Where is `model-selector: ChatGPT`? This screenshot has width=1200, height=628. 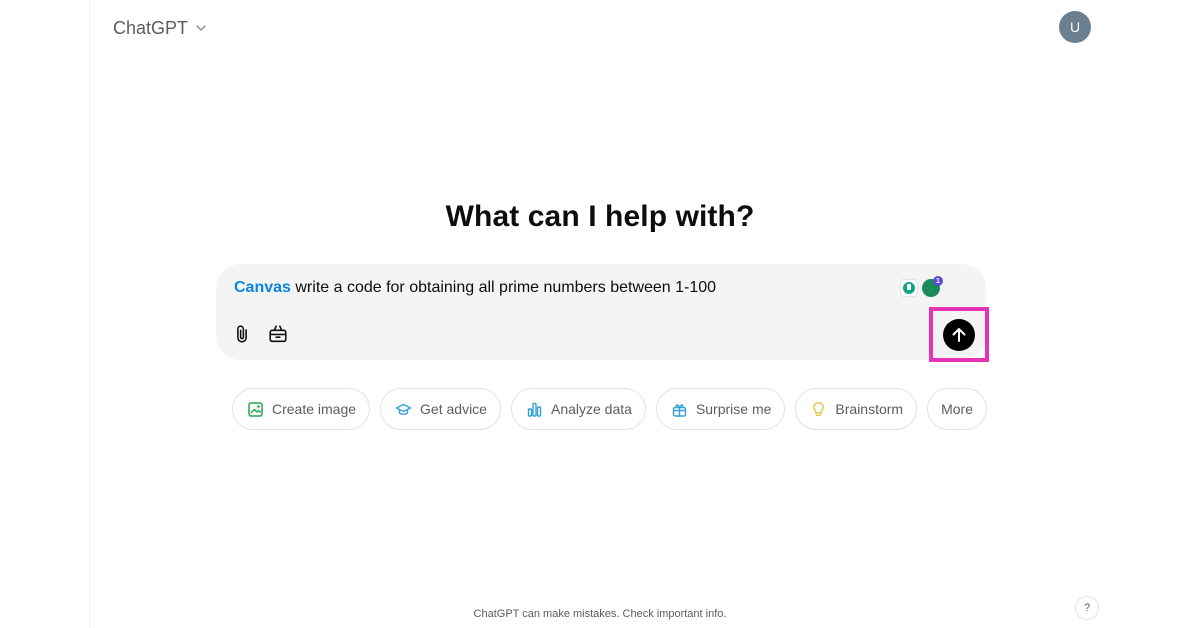
model-selector: ChatGPT is located at coordinates (160, 28).